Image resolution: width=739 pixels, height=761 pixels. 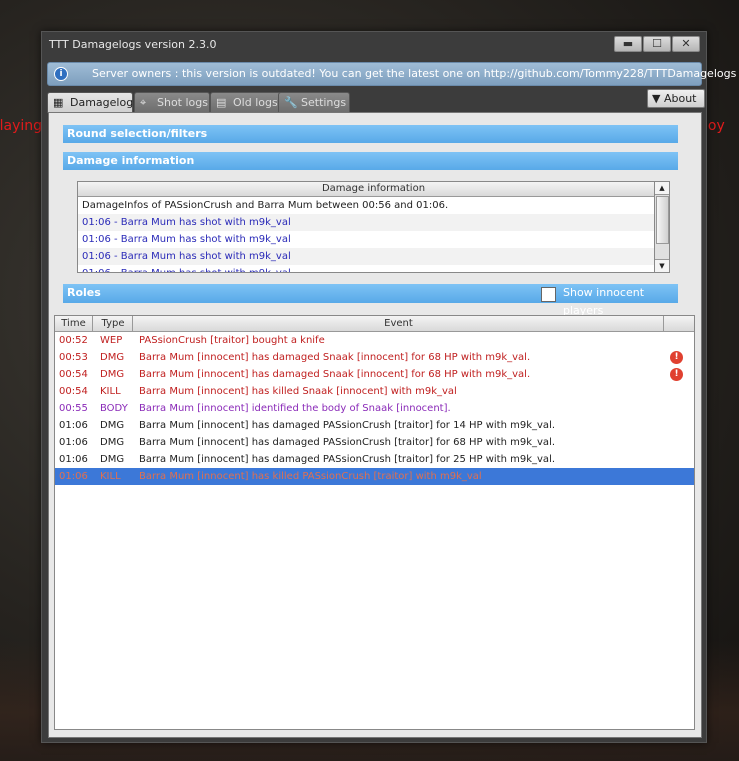 I want to click on row-type: BODY, so click(x=114, y=408).